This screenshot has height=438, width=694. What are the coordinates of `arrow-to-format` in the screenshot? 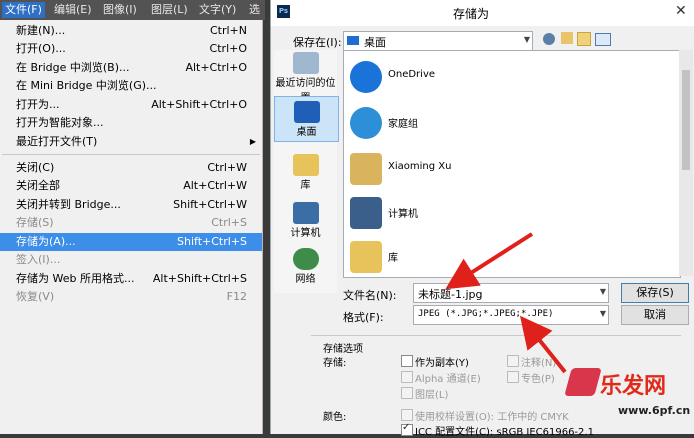 It's located at (543, 344).